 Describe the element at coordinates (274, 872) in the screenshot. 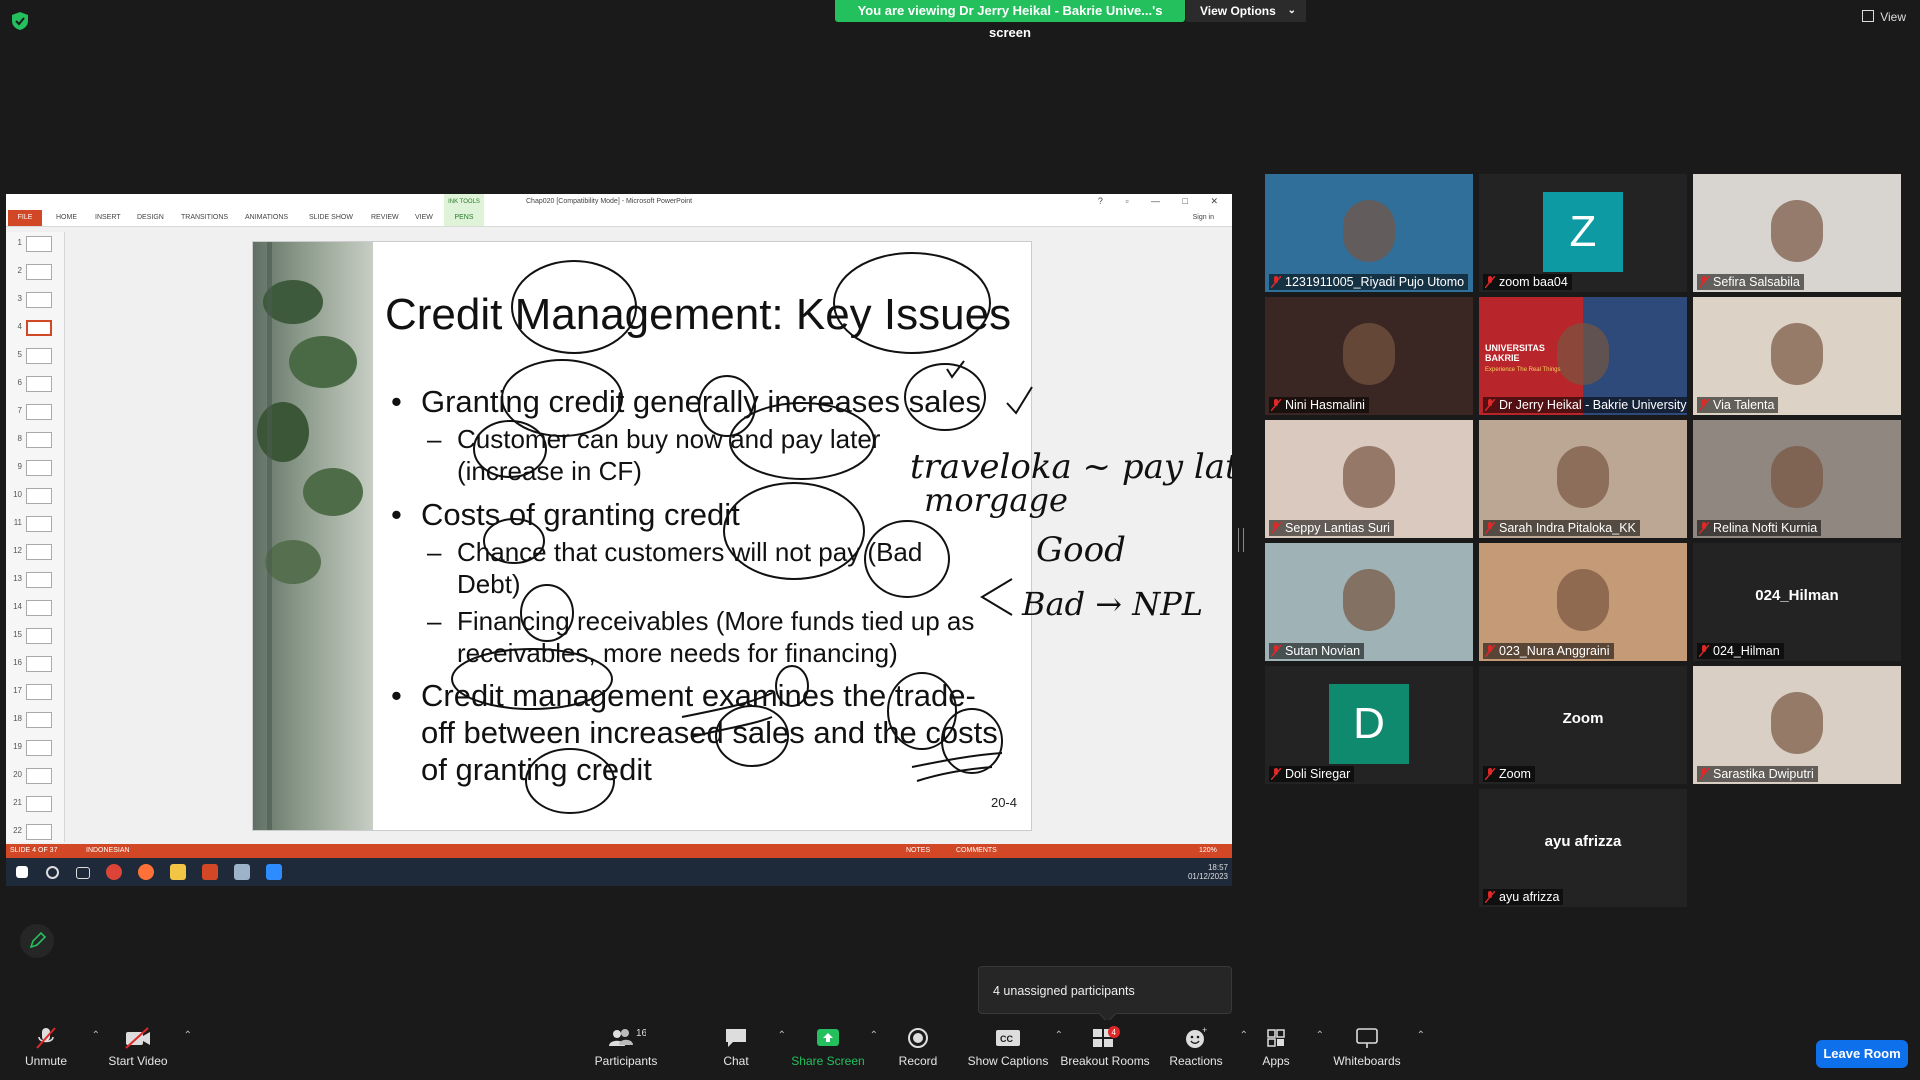

I see `zoom-icon` at that location.